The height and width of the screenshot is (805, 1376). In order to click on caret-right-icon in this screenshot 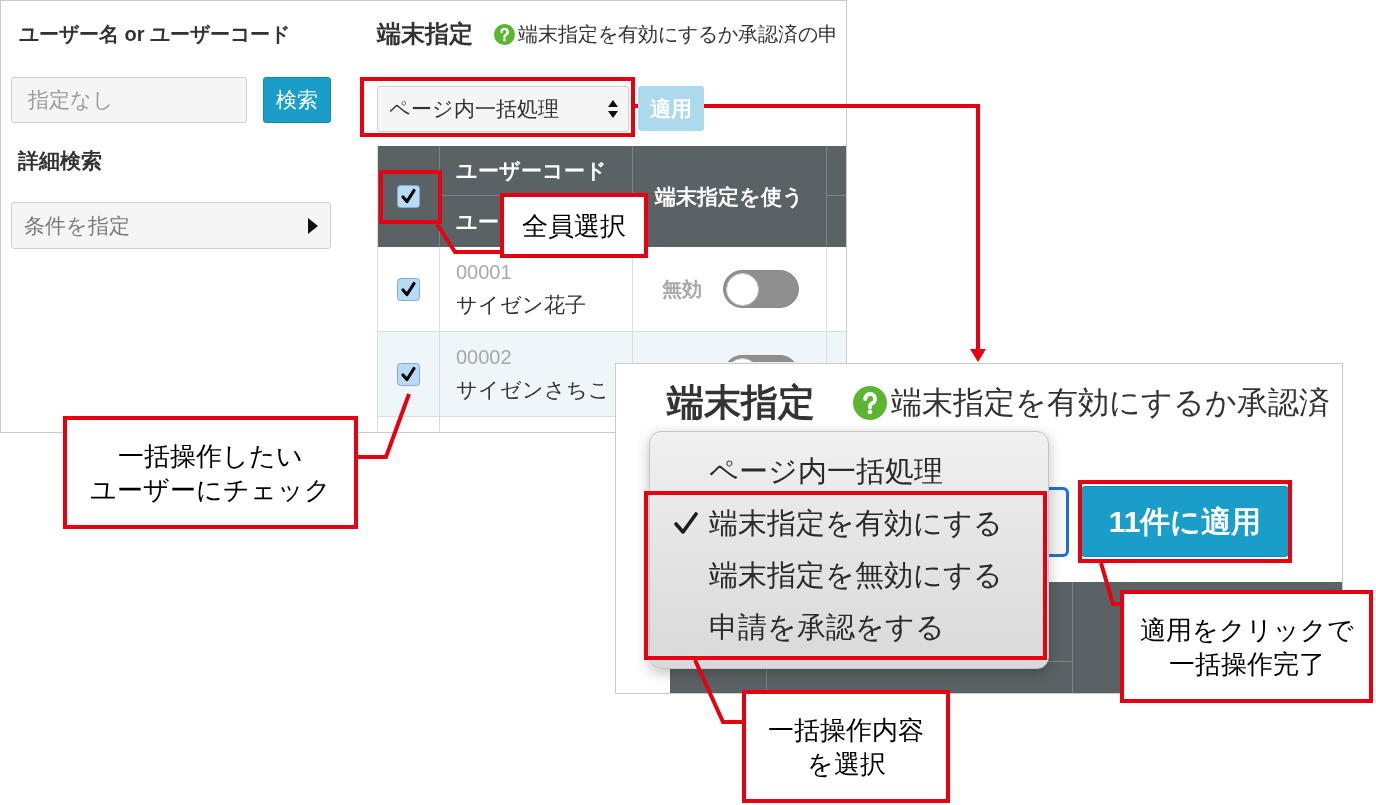, I will do `click(313, 225)`.